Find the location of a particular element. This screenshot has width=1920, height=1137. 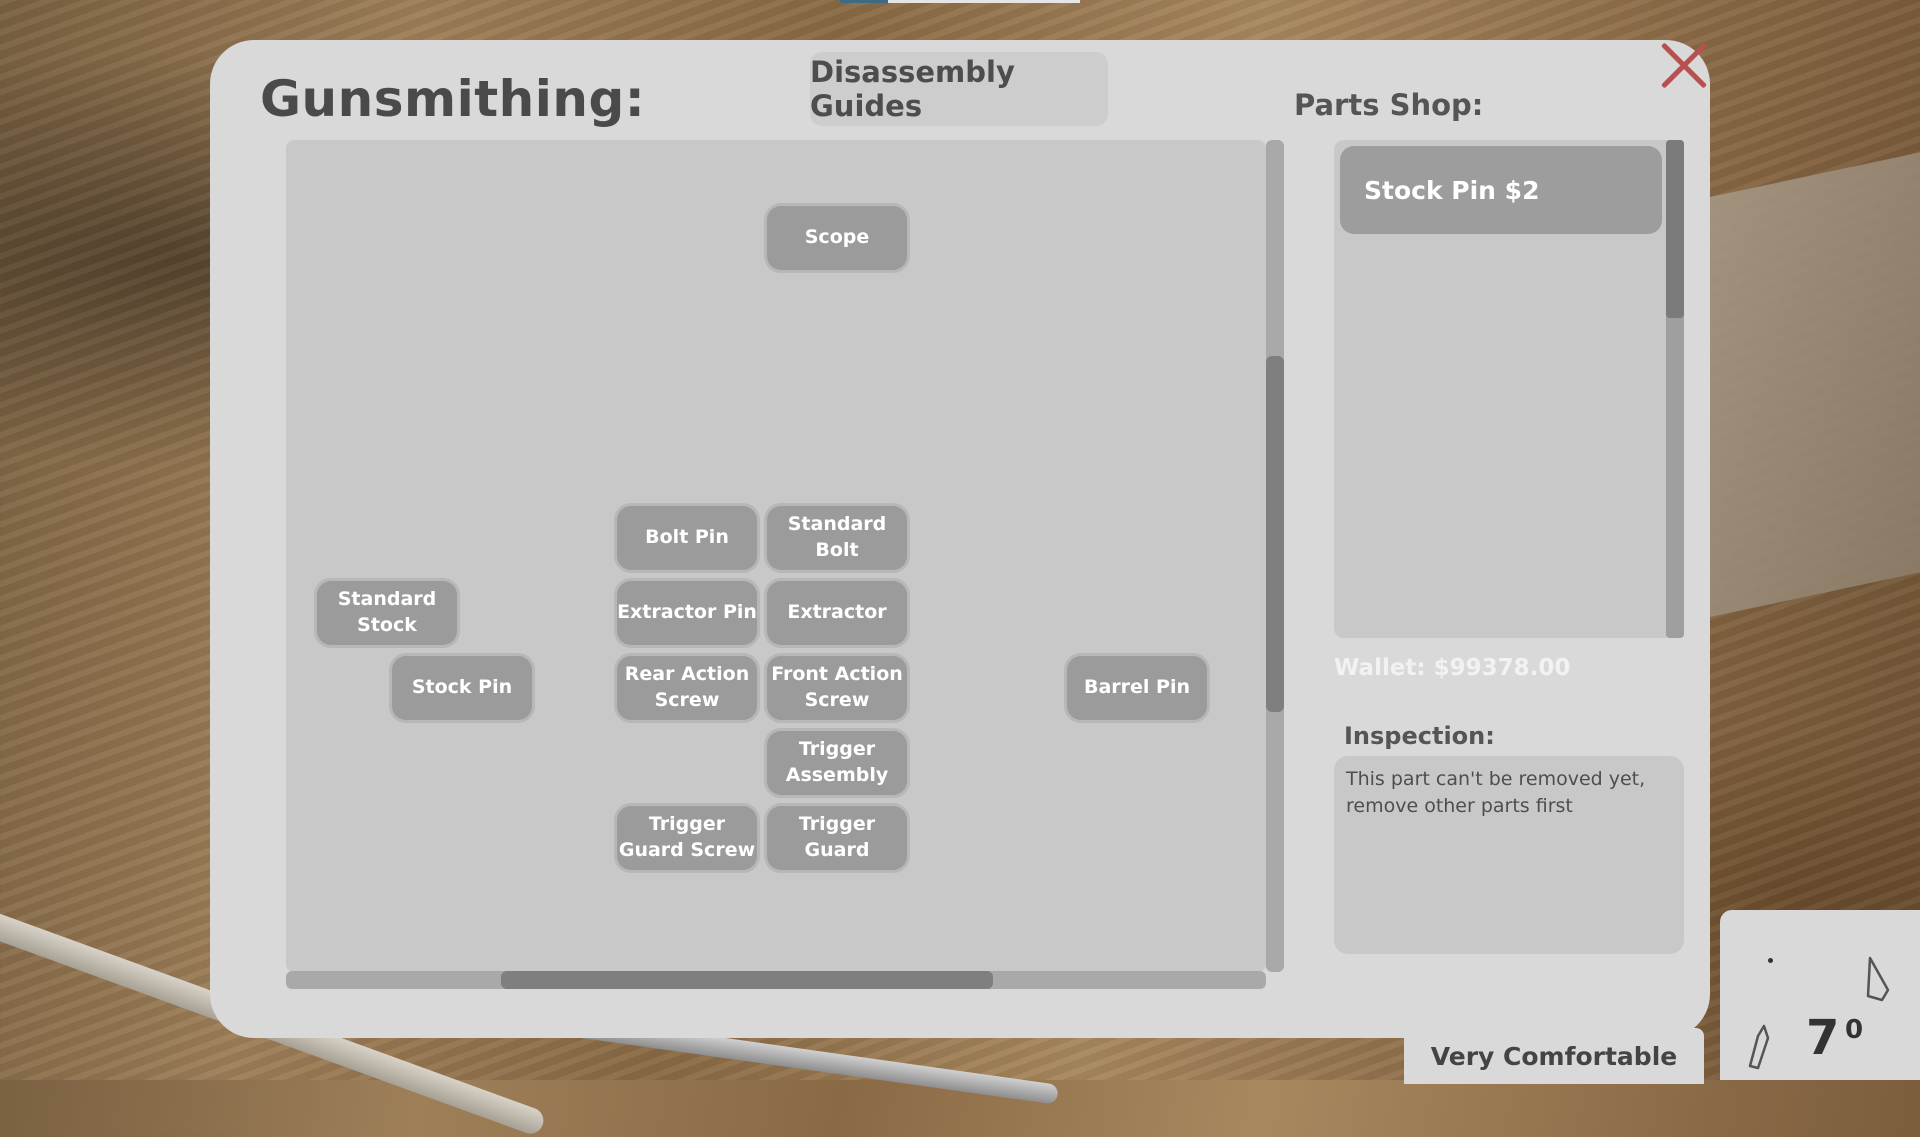

inspection-title: Inspection: is located at coordinates (1419, 736).